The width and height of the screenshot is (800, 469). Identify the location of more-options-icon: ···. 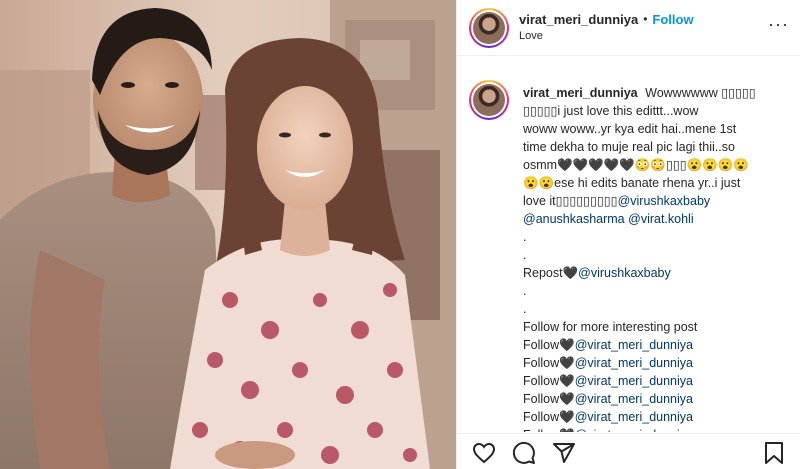
(778, 24).